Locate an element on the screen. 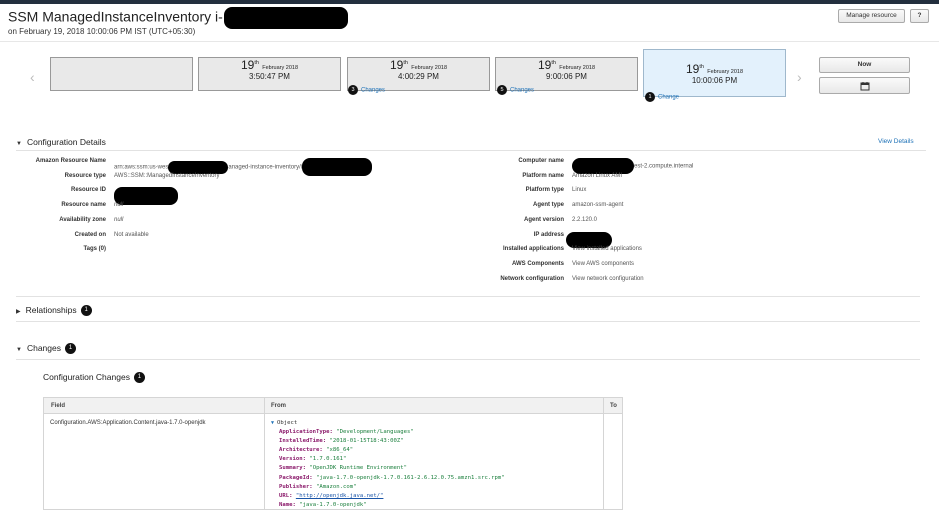 The height and width of the screenshot is (510, 939). config-key: Installed applications is located at coordinates (533, 249).